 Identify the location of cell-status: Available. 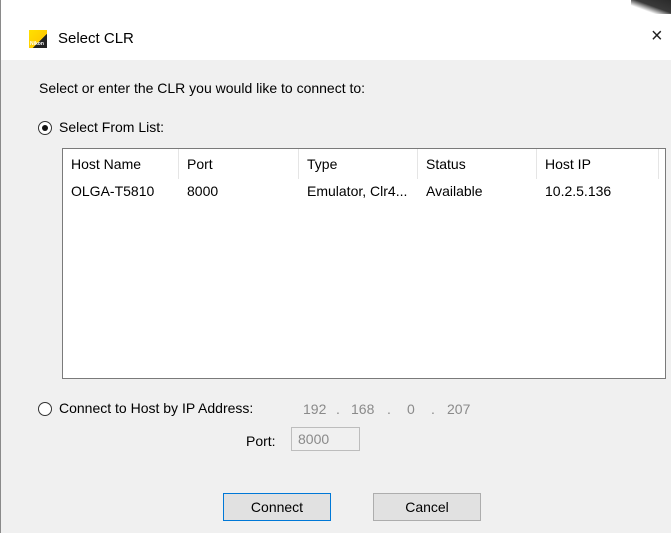
(454, 191).